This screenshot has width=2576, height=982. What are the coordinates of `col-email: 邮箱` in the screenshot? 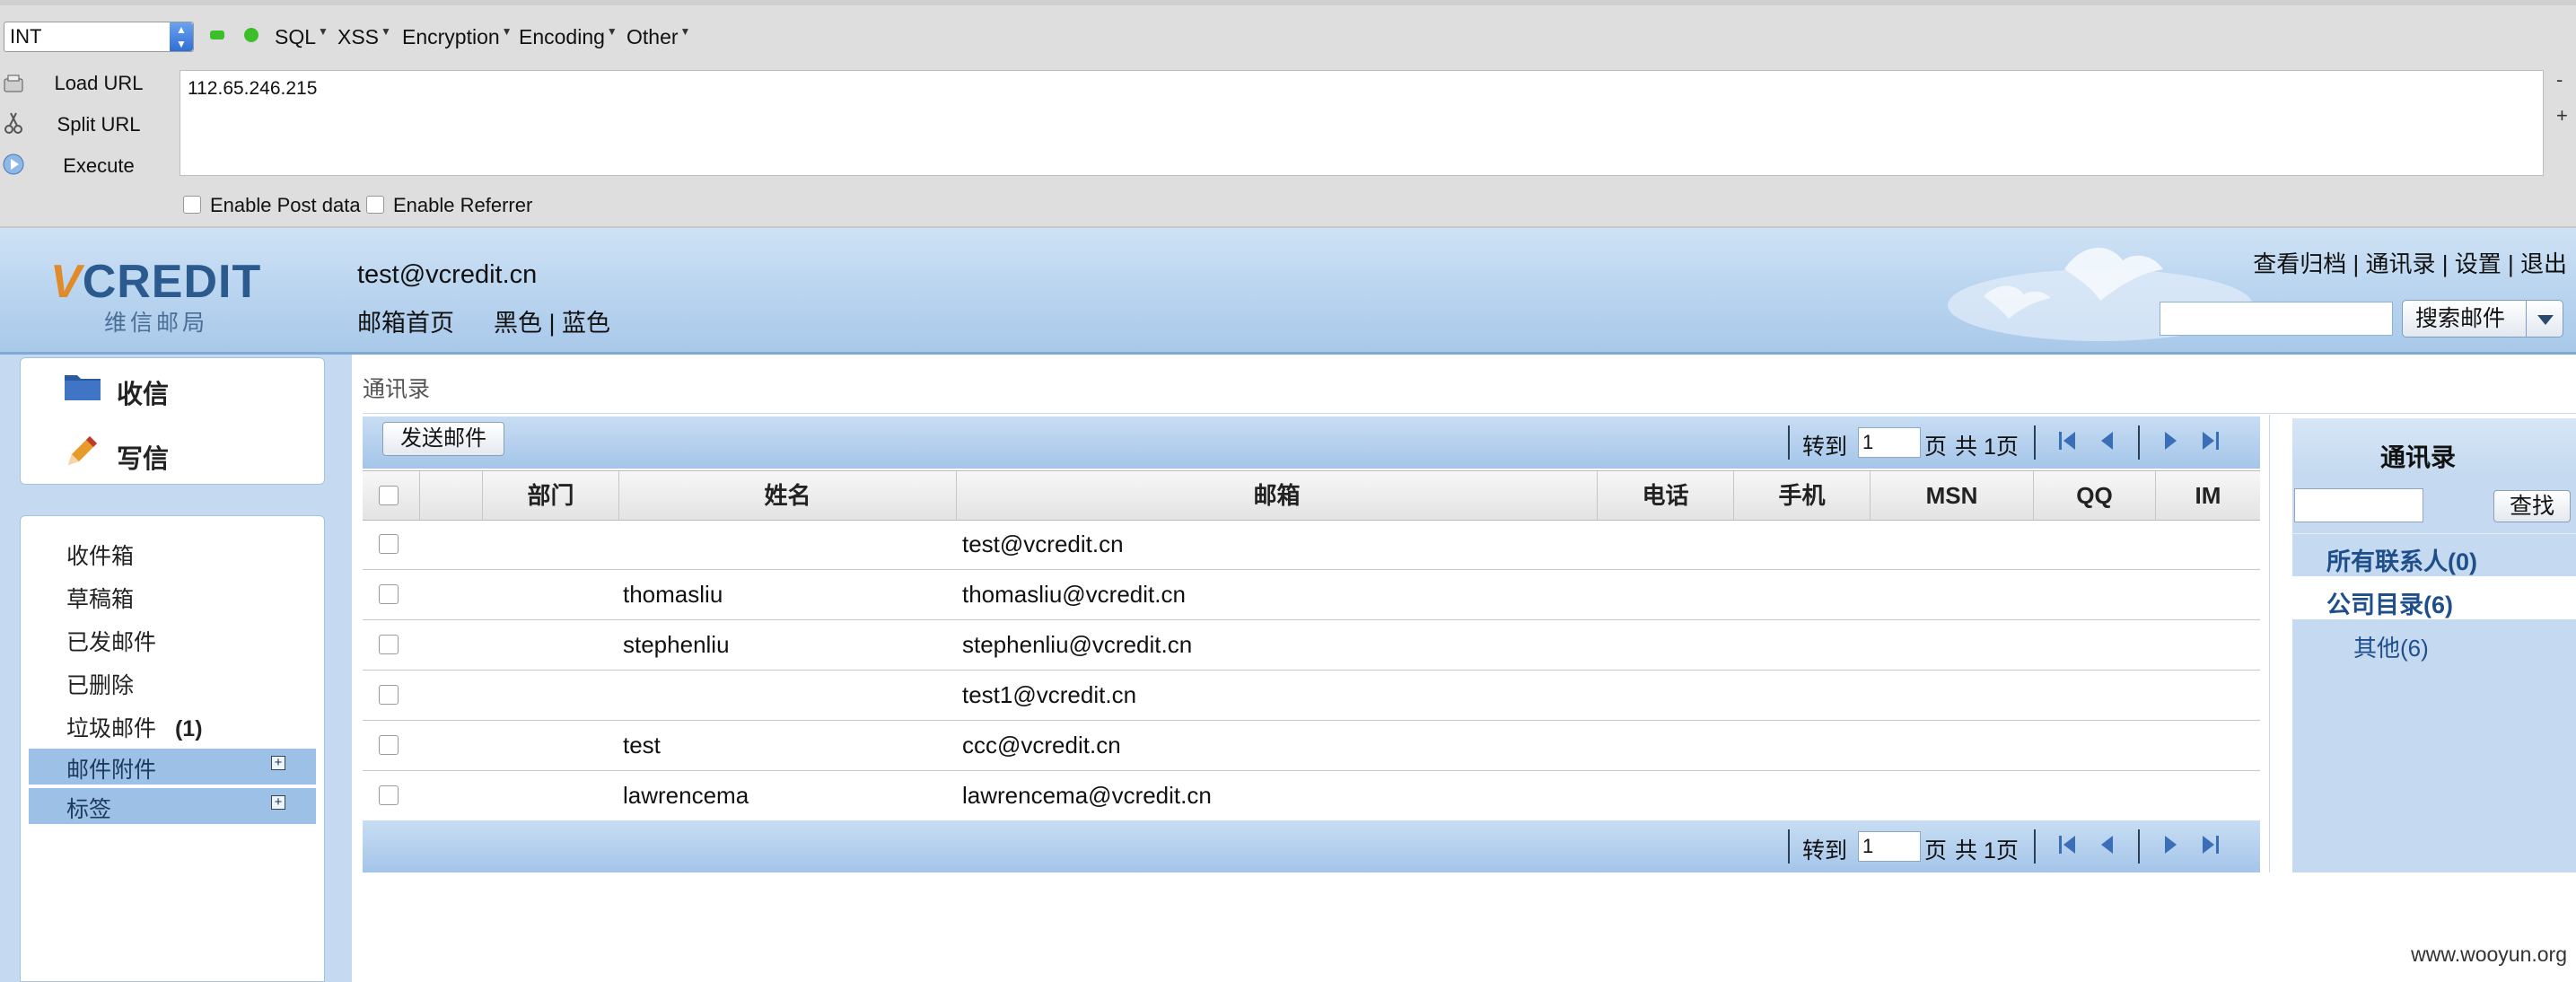 It's located at (1277, 495).